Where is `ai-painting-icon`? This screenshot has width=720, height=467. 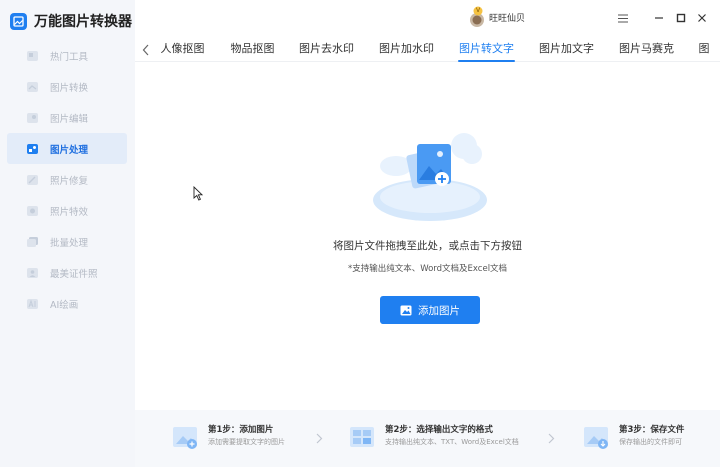 ai-painting-icon is located at coordinates (32, 303).